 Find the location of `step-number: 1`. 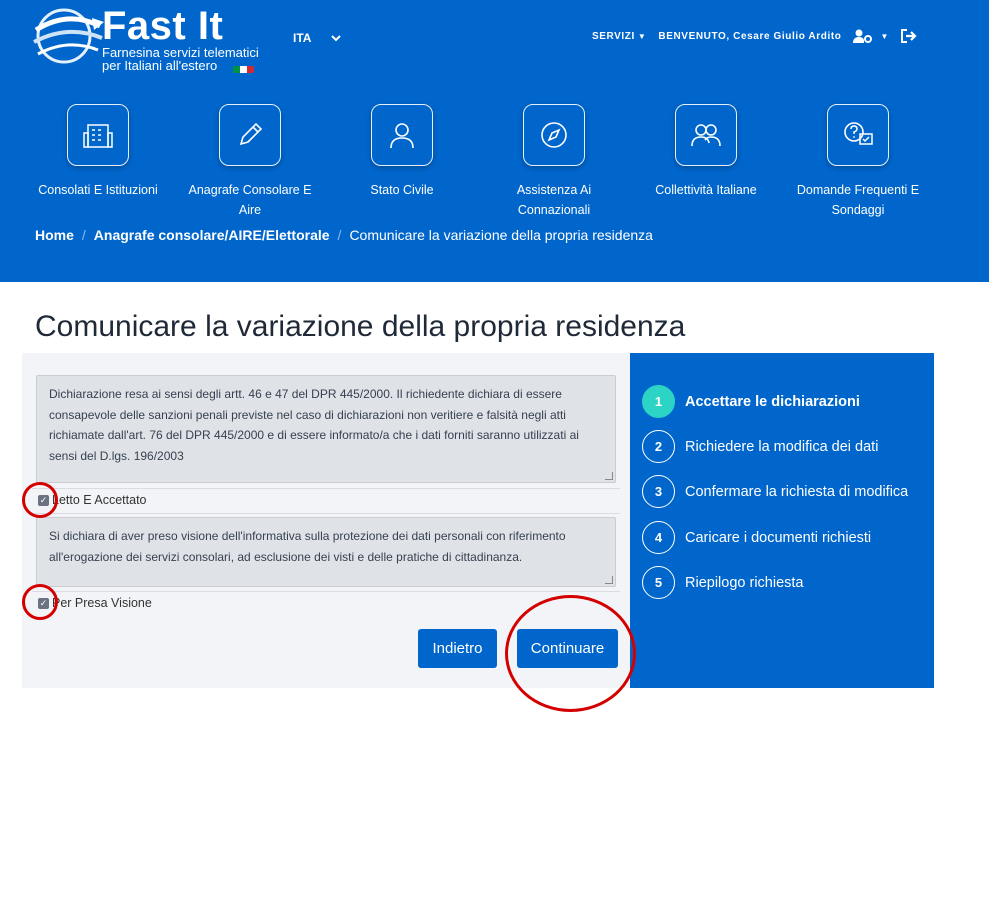

step-number: 1 is located at coordinates (658, 401).